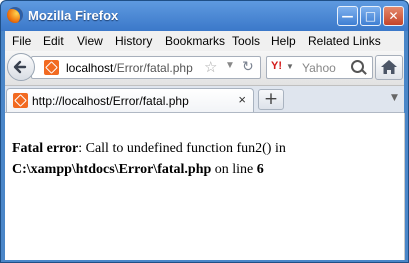 The image size is (409, 263). I want to click on new-tab-button: +, so click(271, 99).